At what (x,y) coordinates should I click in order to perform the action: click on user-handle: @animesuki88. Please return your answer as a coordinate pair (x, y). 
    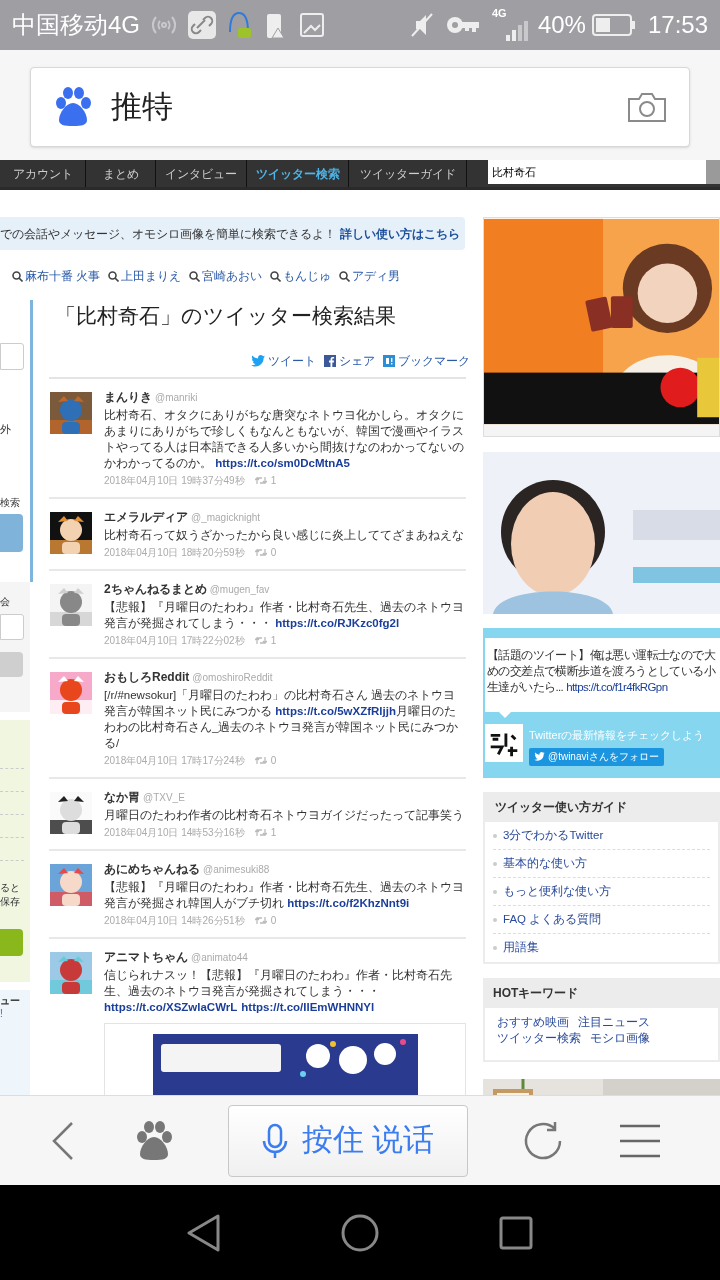
    Looking at the image, I should click on (236, 870).